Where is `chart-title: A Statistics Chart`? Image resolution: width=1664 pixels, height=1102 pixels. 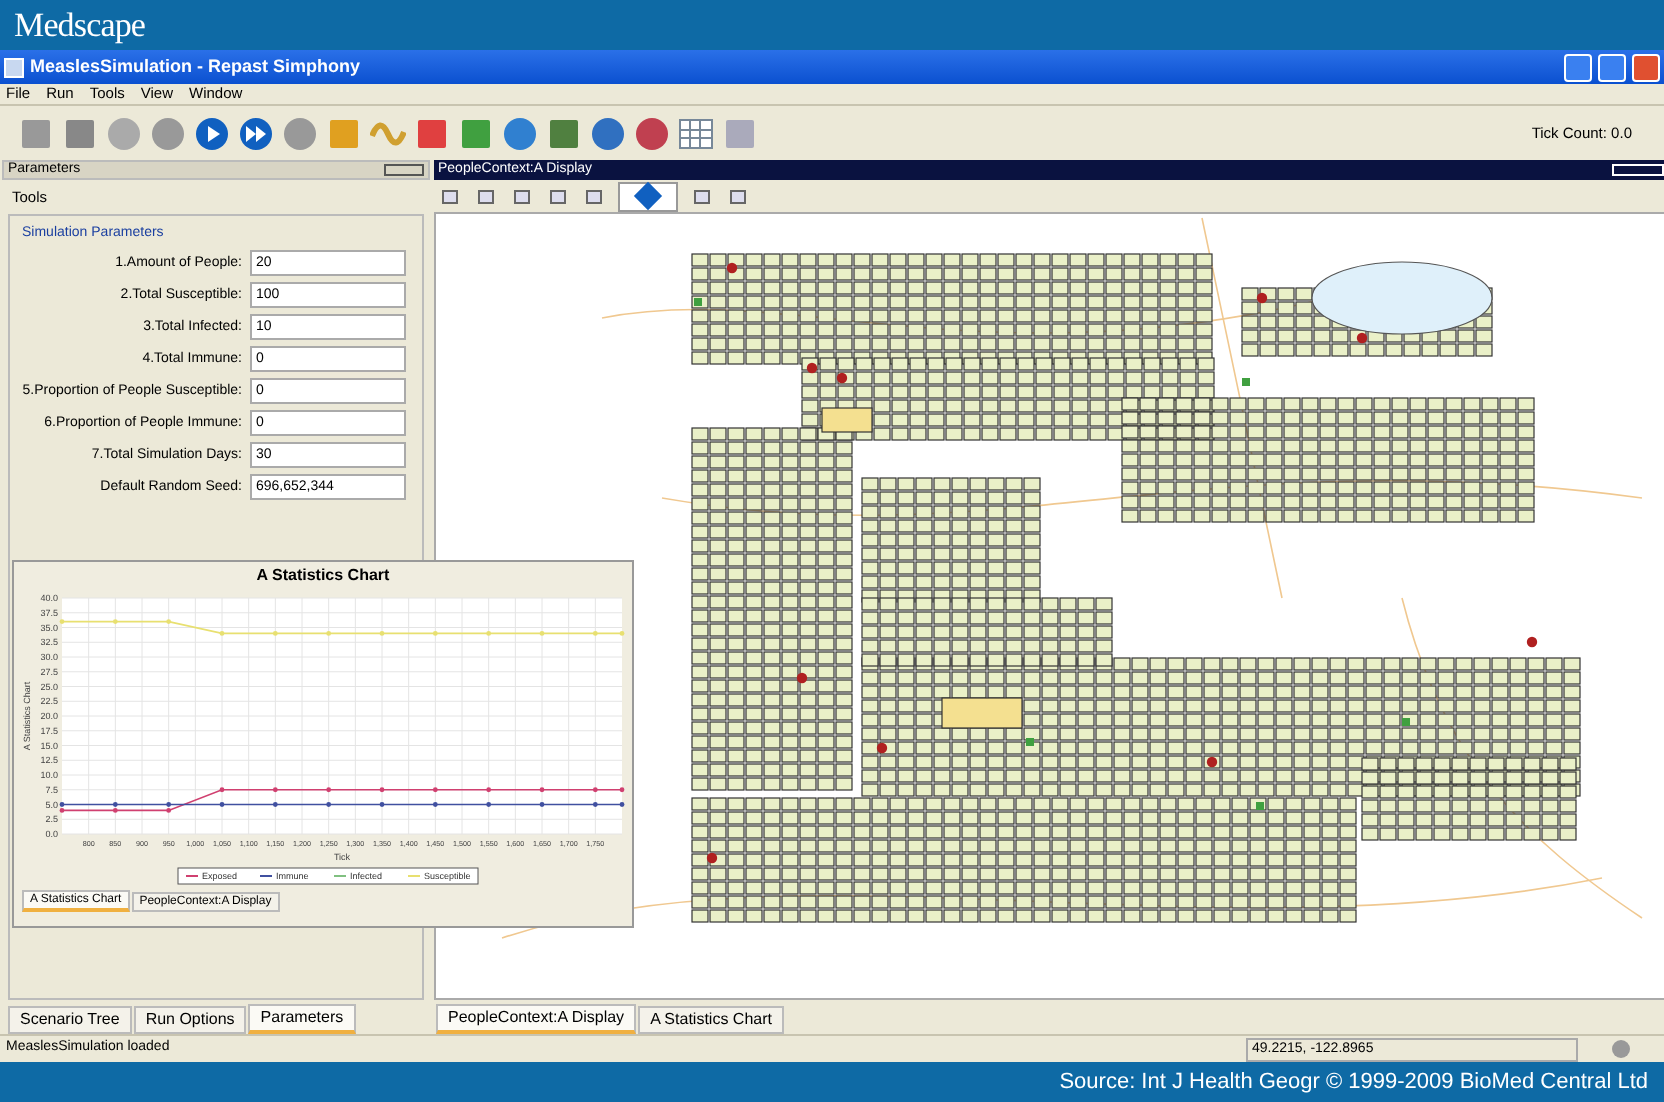 chart-title: A Statistics Chart is located at coordinates (323, 575).